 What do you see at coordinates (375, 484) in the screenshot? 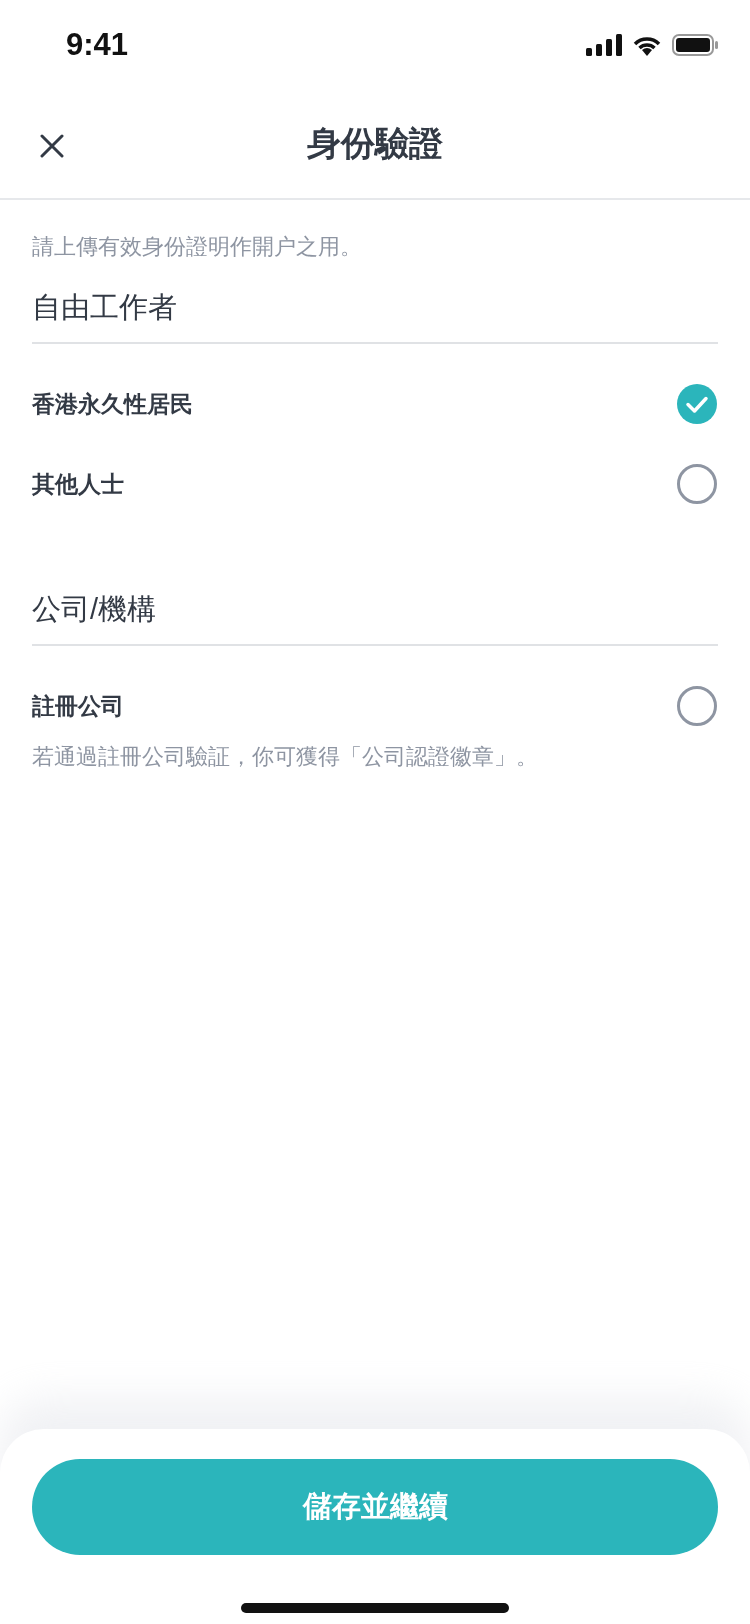
I see `option-row: 其他人士` at bounding box center [375, 484].